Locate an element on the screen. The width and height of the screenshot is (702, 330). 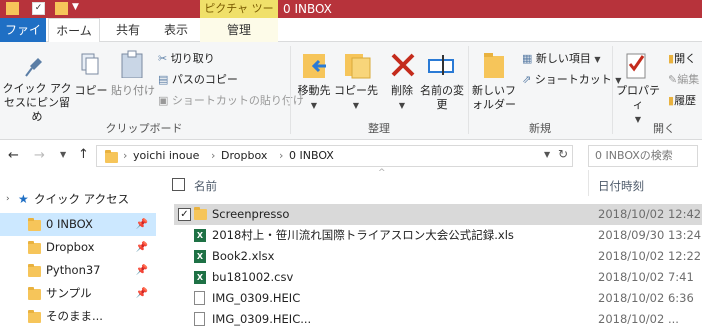
edit-icon: ✎ is located at coordinates (673, 79).